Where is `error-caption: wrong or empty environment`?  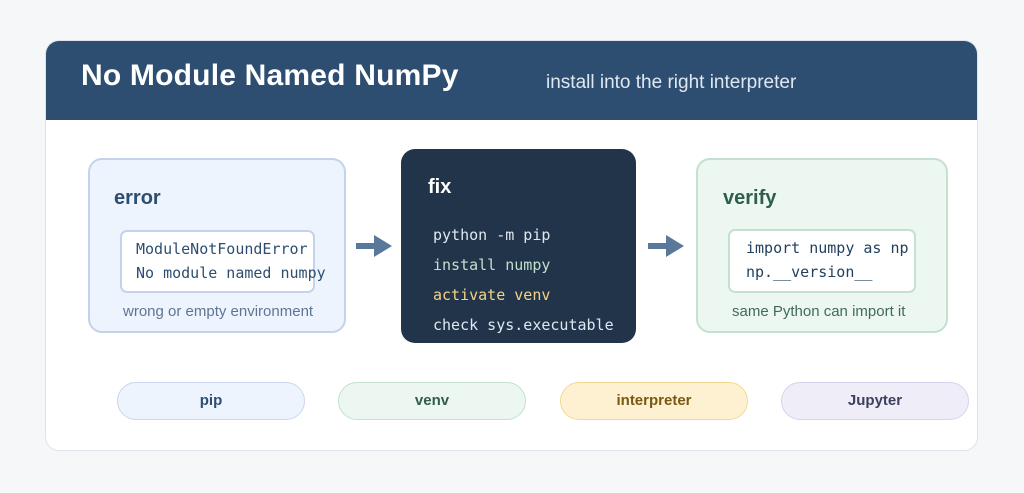
error-caption: wrong or empty environment is located at coordinates (218, 311).